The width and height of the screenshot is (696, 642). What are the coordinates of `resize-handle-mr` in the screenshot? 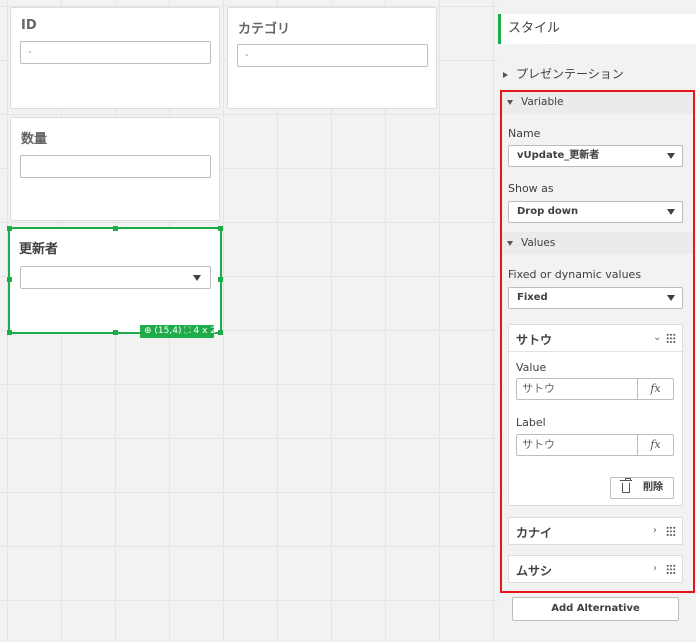 It's located at (220, 279).